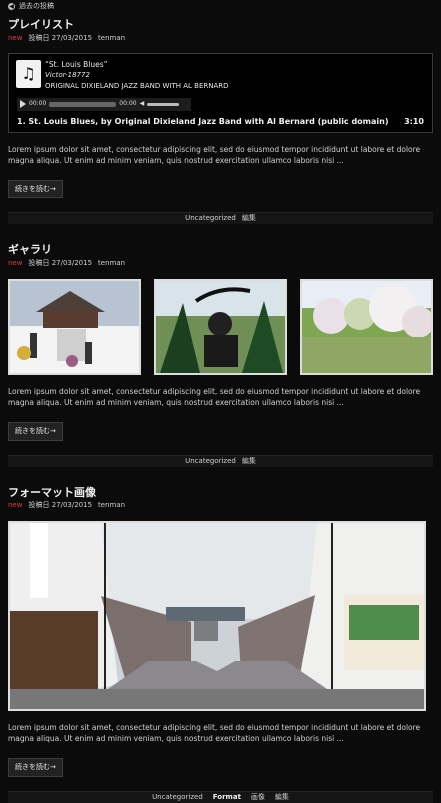 The height and width of the screenshot is (803, 441). I want to click on speaker-icon: ◀, so click(142, 104).